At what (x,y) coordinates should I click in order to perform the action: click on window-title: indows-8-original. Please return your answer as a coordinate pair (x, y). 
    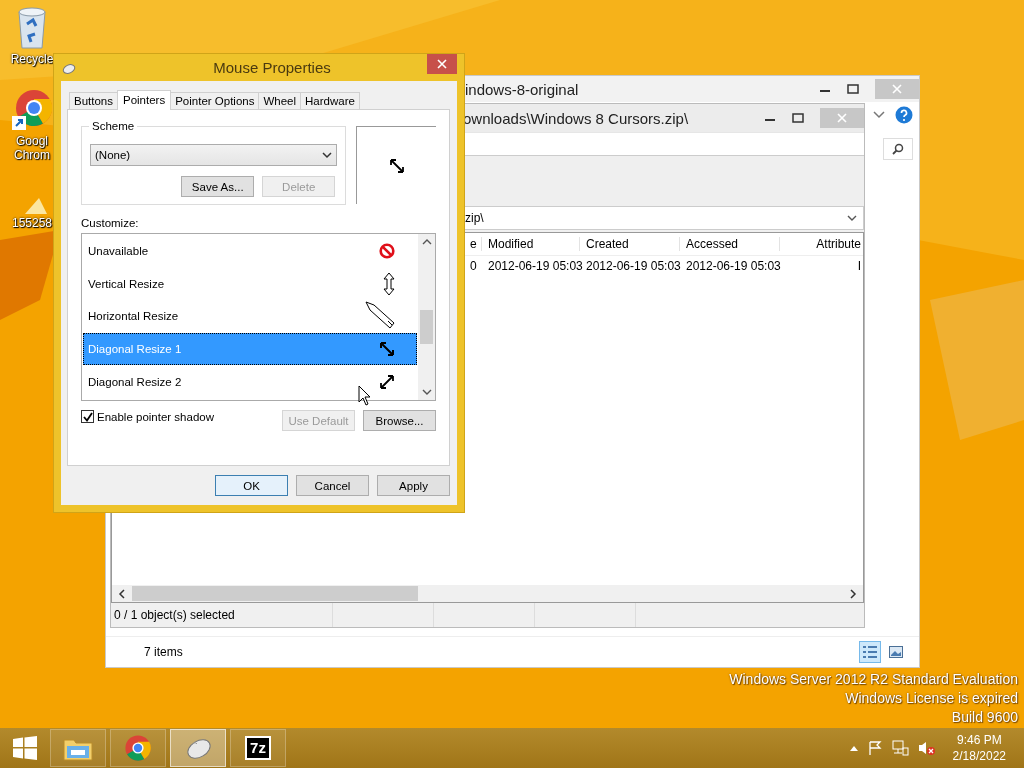
    Looking at the image, I should click on (522, 89).